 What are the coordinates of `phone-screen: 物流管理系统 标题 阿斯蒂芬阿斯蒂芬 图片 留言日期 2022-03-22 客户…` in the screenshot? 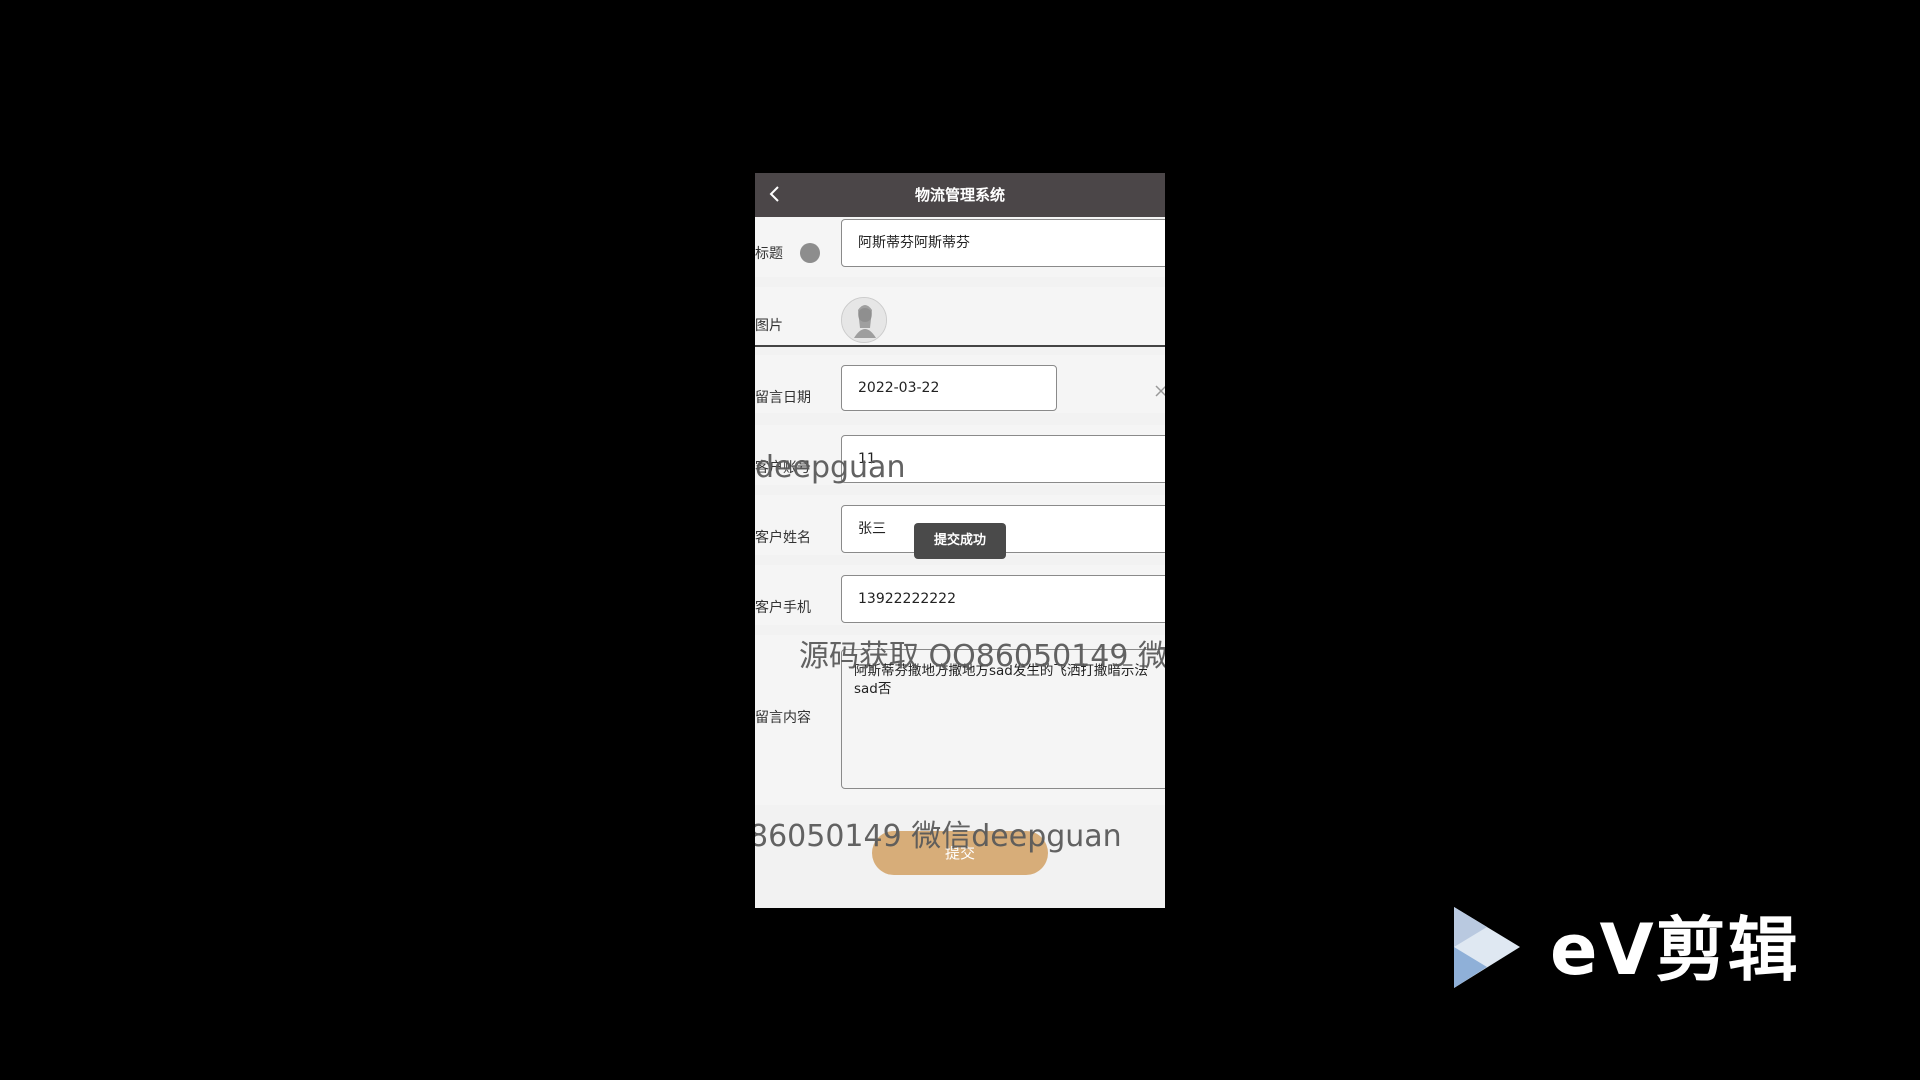 It's located at (960, 540).